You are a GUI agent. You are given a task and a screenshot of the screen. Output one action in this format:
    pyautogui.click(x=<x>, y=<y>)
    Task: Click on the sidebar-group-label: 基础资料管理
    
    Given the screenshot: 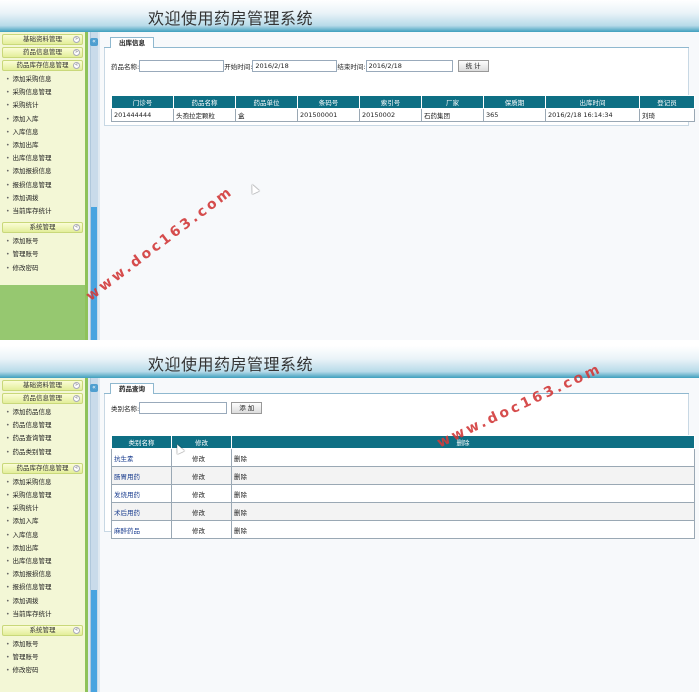 What is the action you would take?
    pyautogui.click(x=42, y=39)
    